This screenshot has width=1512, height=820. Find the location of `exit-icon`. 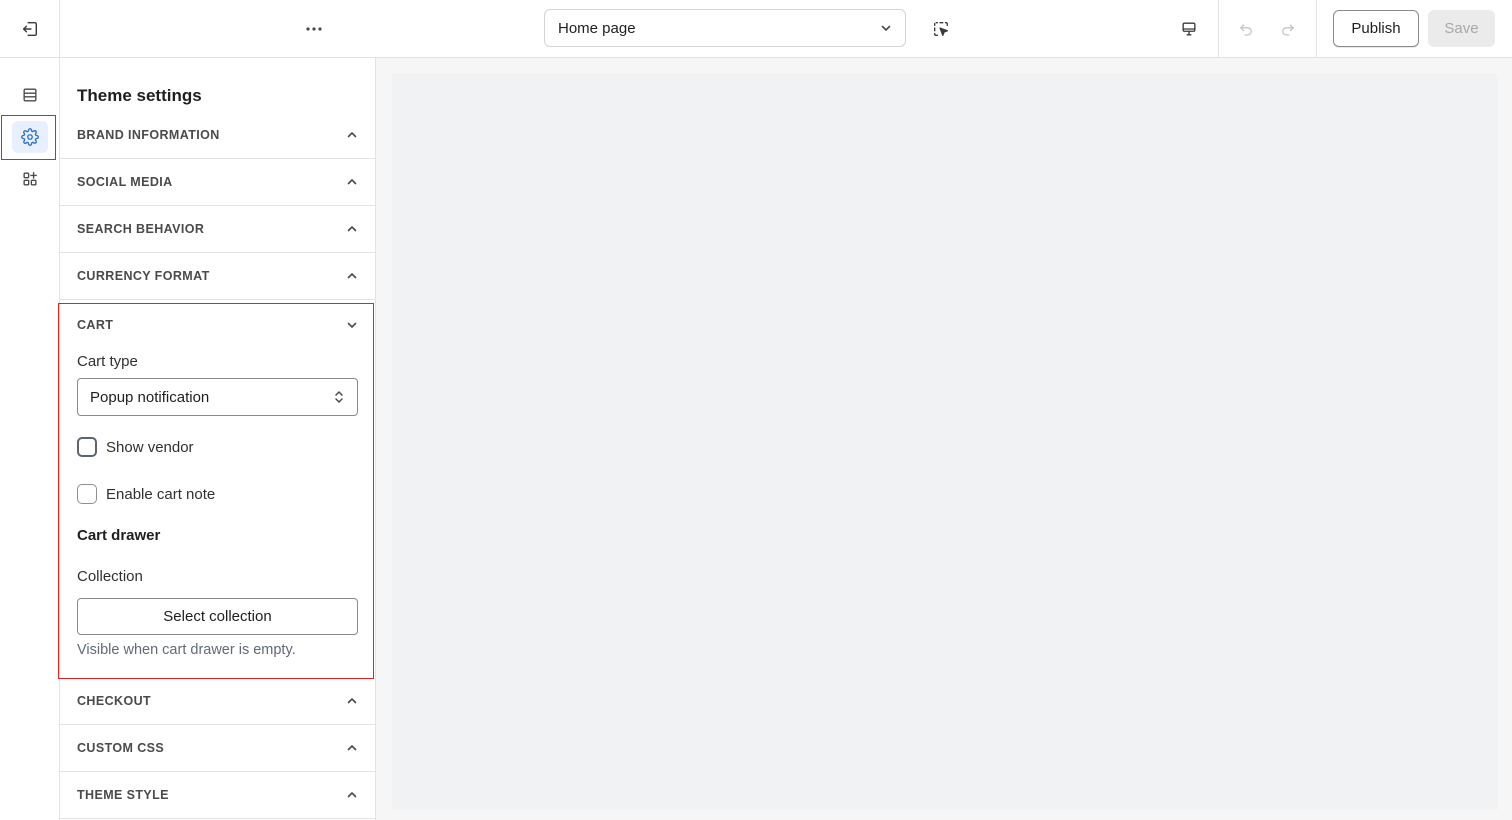

exit-icon is located at coordinates (29, 29).